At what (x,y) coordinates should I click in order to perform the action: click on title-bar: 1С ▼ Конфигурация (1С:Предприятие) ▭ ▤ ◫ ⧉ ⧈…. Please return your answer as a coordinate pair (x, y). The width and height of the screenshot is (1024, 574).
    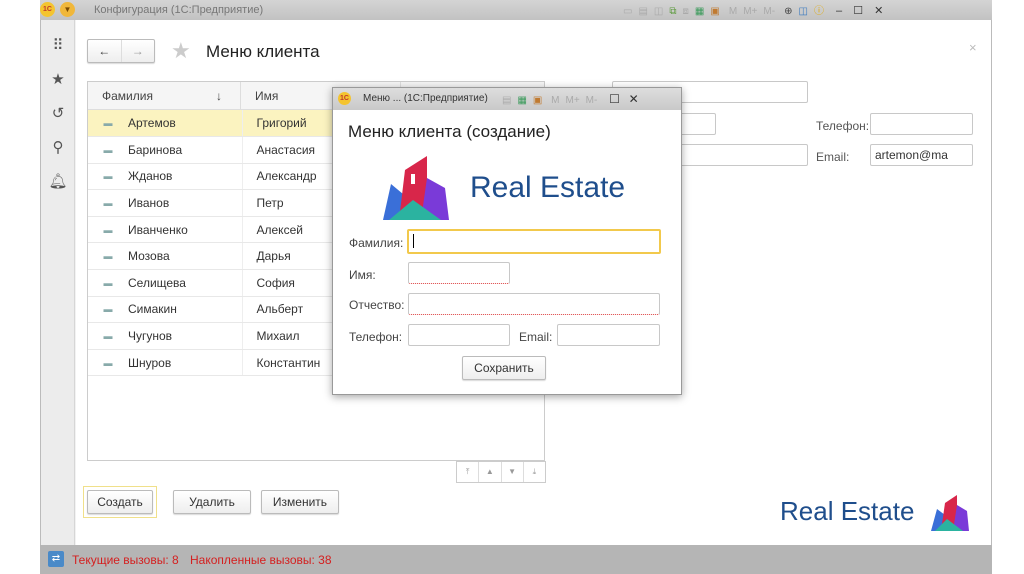
    Looking at the image, I should click on (516, 10).